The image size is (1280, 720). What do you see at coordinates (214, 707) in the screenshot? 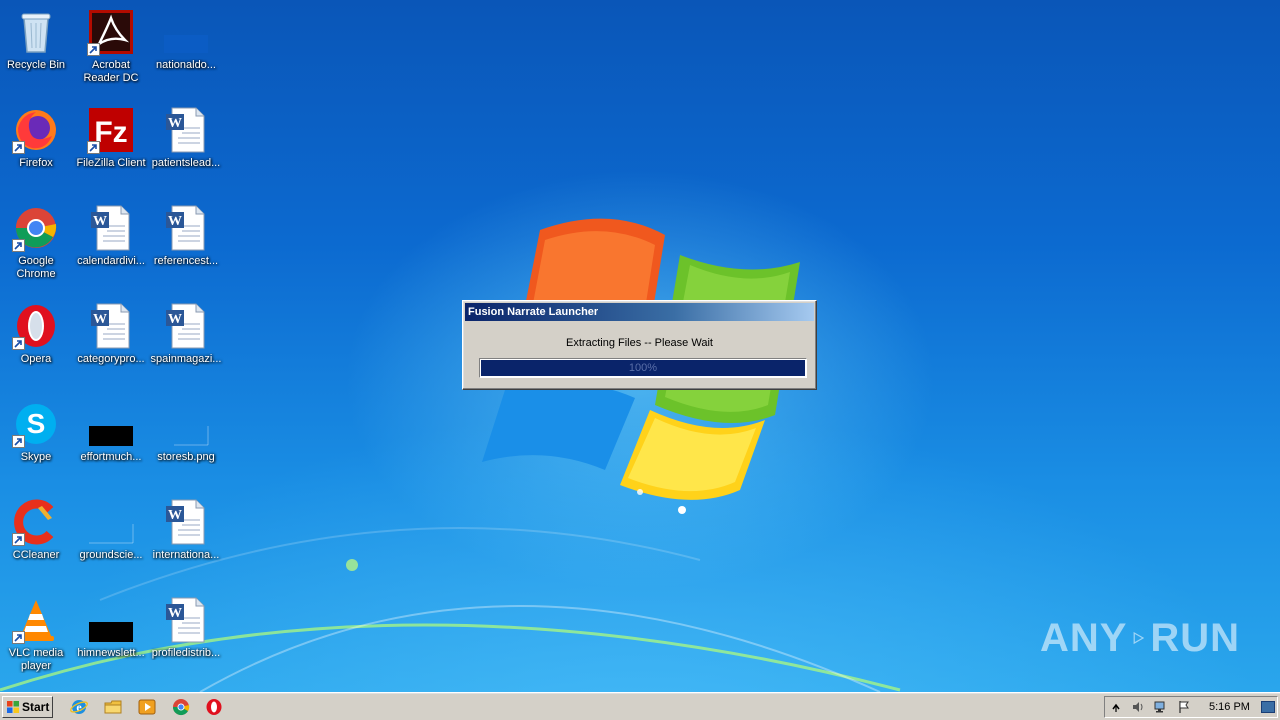
I see `quicklaunch-opera` at bounding box center [214, 707].